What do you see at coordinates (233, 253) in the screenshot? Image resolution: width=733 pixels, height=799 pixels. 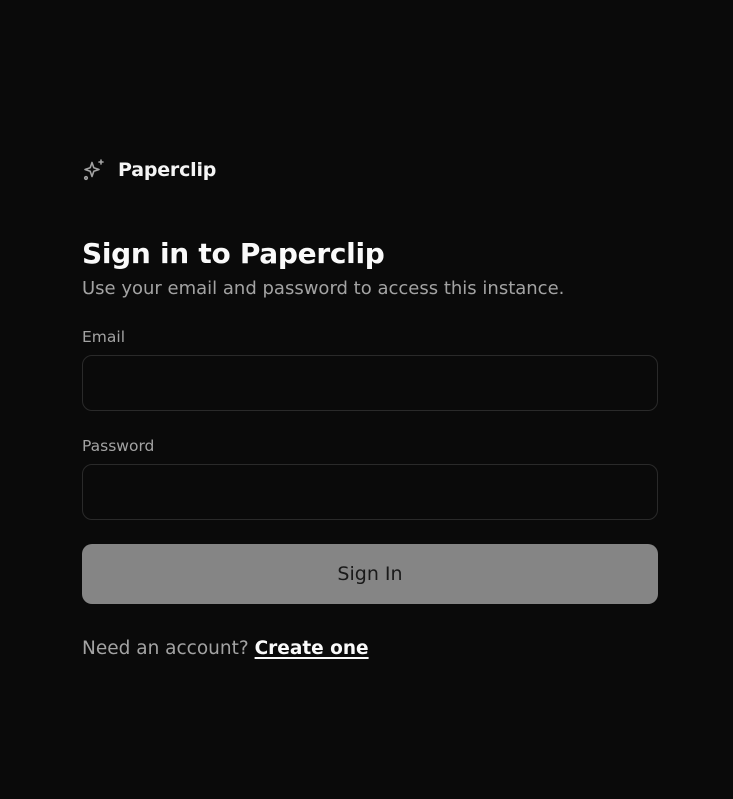 I see `page-title: Sign in to Paperclip` at bounding box center [233, 253].